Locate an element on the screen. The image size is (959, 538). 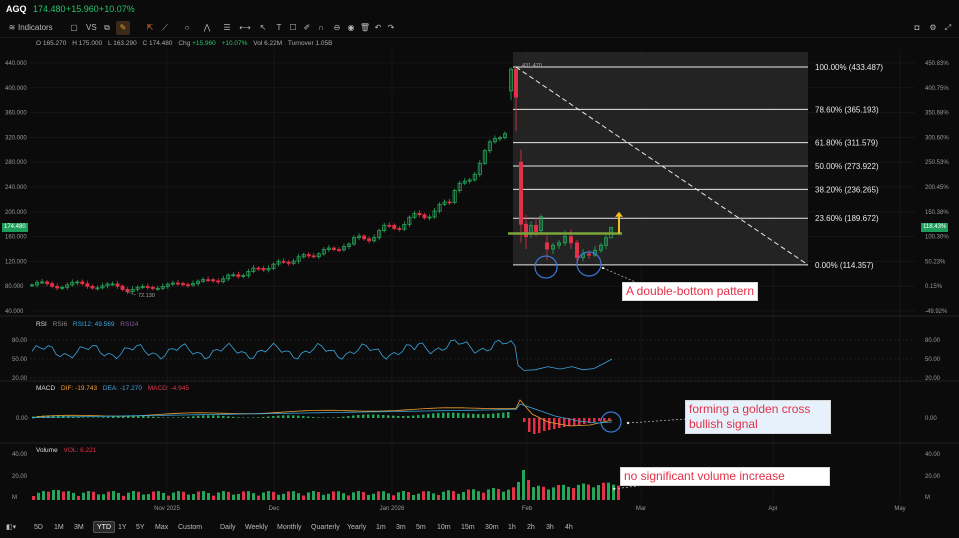
double-bottom-callout: A double-bottom pattern is located at coordinates (690, 291).